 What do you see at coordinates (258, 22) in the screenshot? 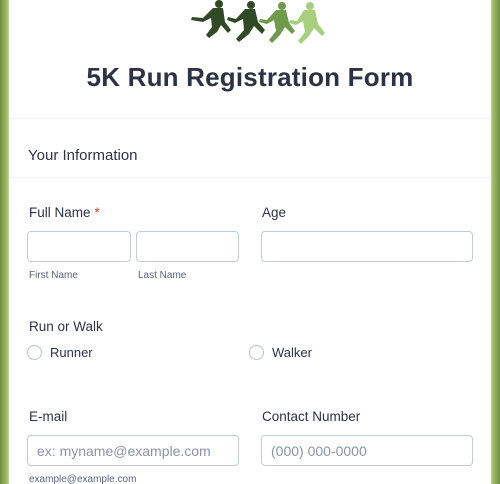
I see `runners-illustration` at bounding box center [258, 22].